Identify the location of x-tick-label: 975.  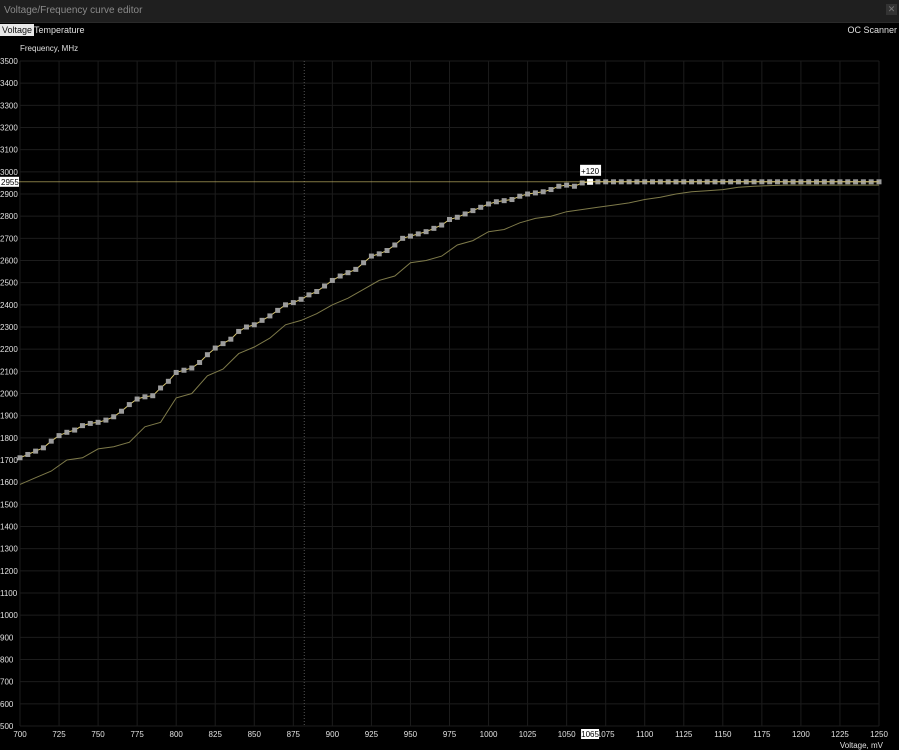
(450, 734).